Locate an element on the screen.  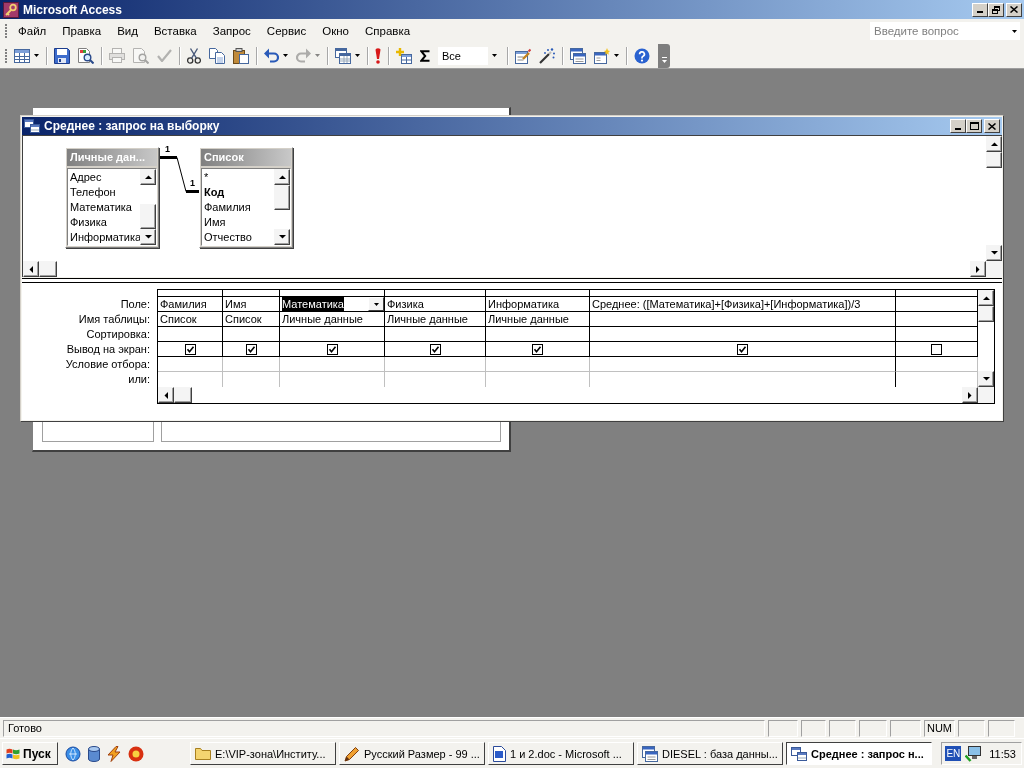
card-pencil-icon is located at coordinates (523, 55).